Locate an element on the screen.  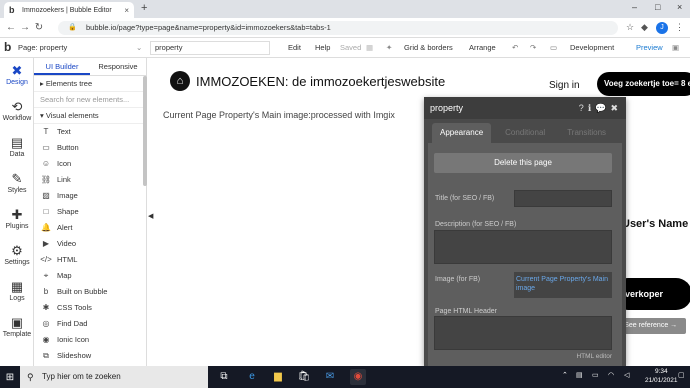
taskbar-search-input: ⚲ Typ hier om te zoeken is located at coordinates (114, 377).